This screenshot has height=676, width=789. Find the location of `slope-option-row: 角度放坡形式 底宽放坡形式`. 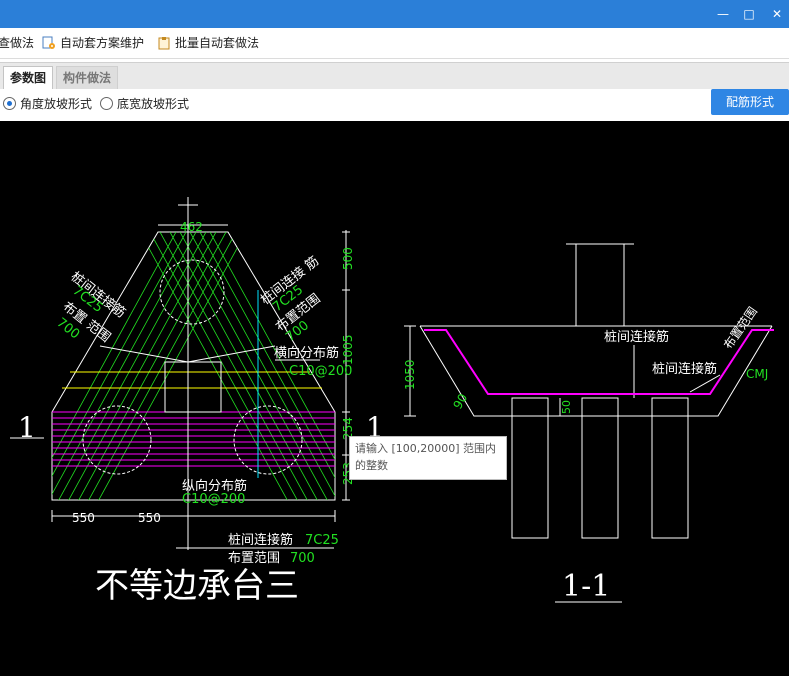

slope-option-row: 角度放坡形式 底宽放坡形式 is located at coordinates (394, 104).